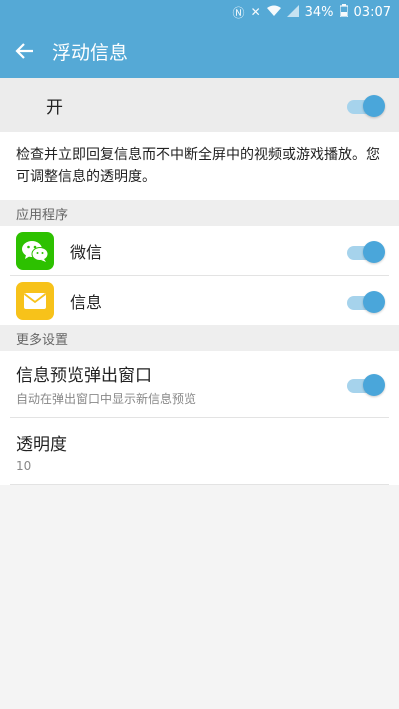 The image size is (399, 709). What do you see at coordinates (199, 338) in the screenshot?
I see `more-settings-header: 更多设置` at bounding box center [199, 338].